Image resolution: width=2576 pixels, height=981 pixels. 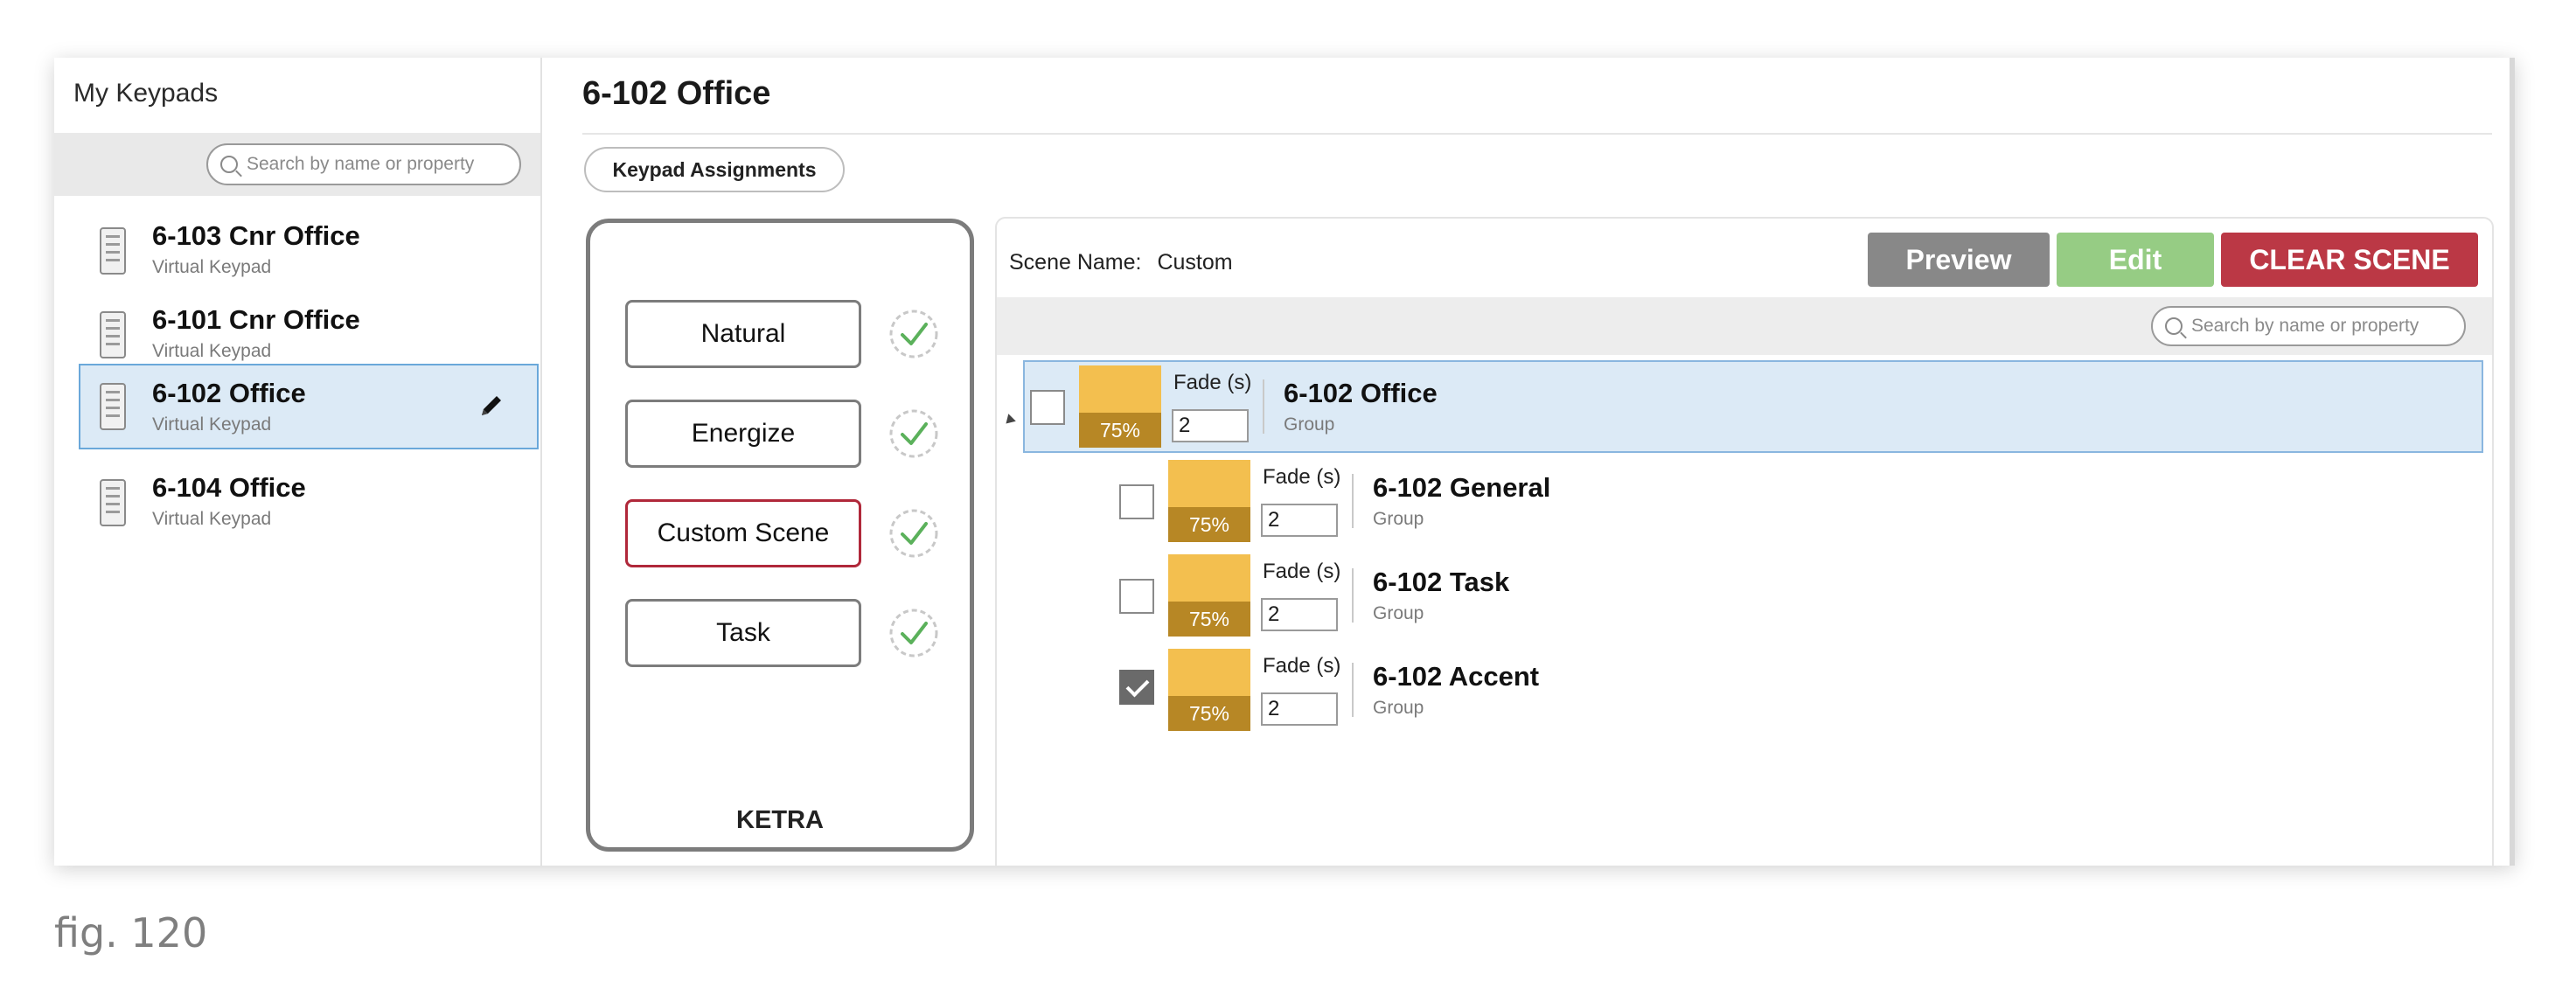 What do you see at coordinates (2512, 462) in the screenshot?
I see `window-edge` at bounding box center [2512, 462].